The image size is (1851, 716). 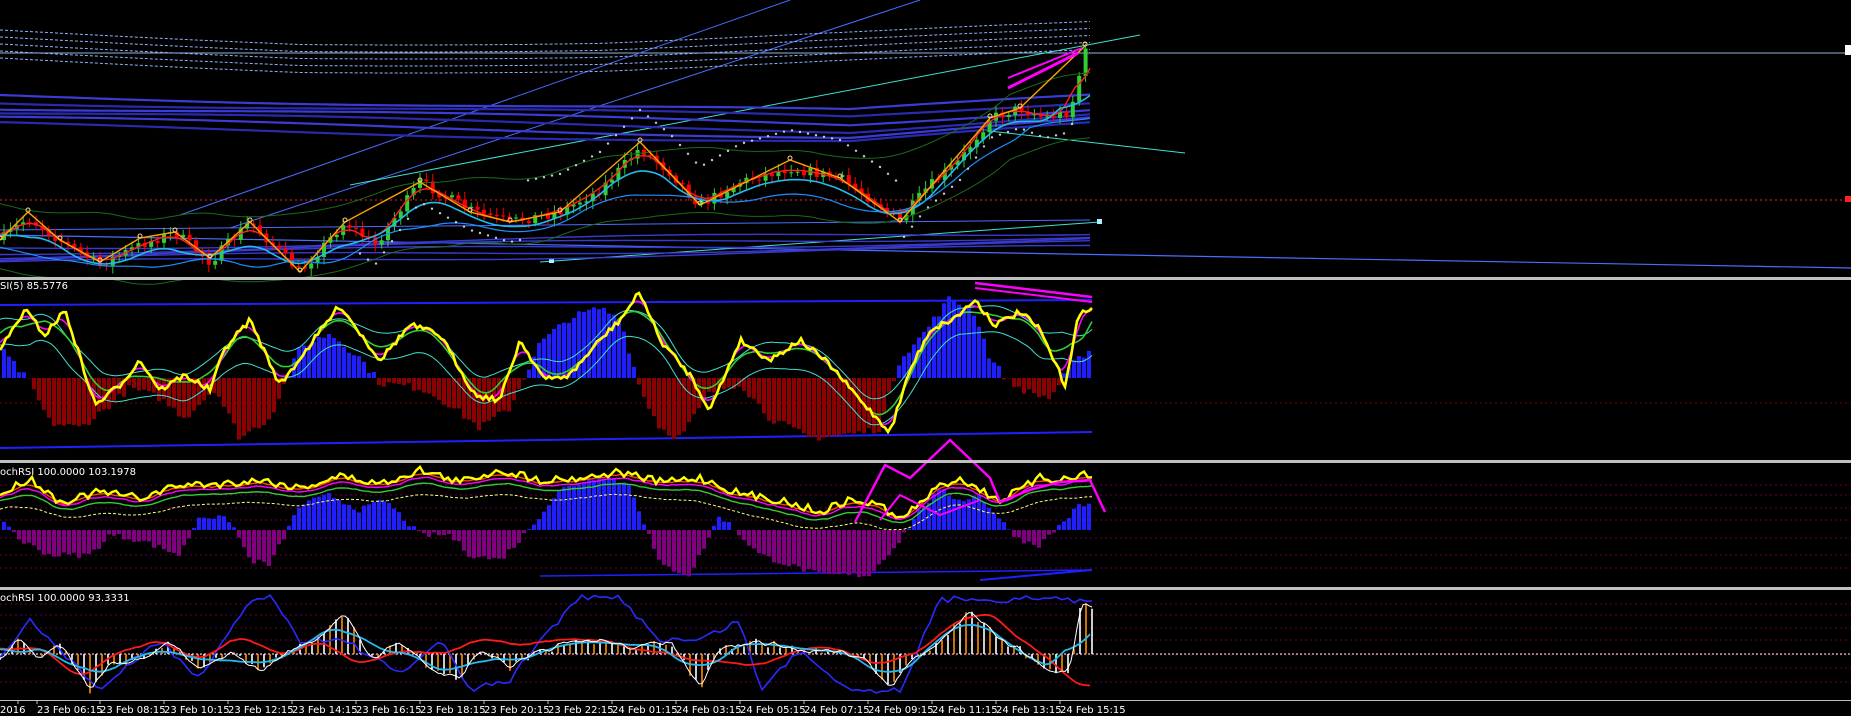 What do you see at coordinates (581, 710) in the screenshot?
I see `time-label: 23 Feb 22:15` at bounding box center [581, 710].